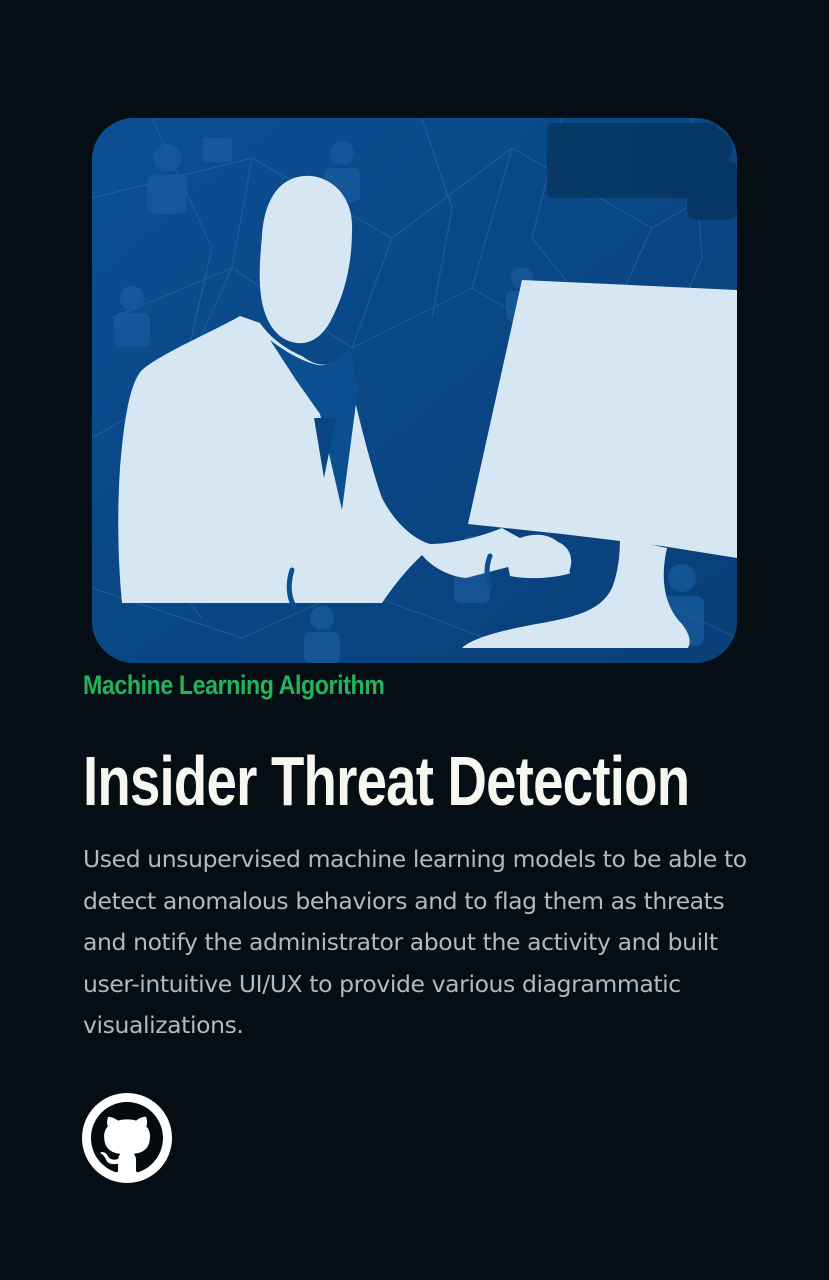 The height and width of the screenshot is (1280, 829). What do you see at coordinates (234, 685) in the screenshot?
I see `project-category: Machine Learning Algorithm` at bounding box center [234, 685].